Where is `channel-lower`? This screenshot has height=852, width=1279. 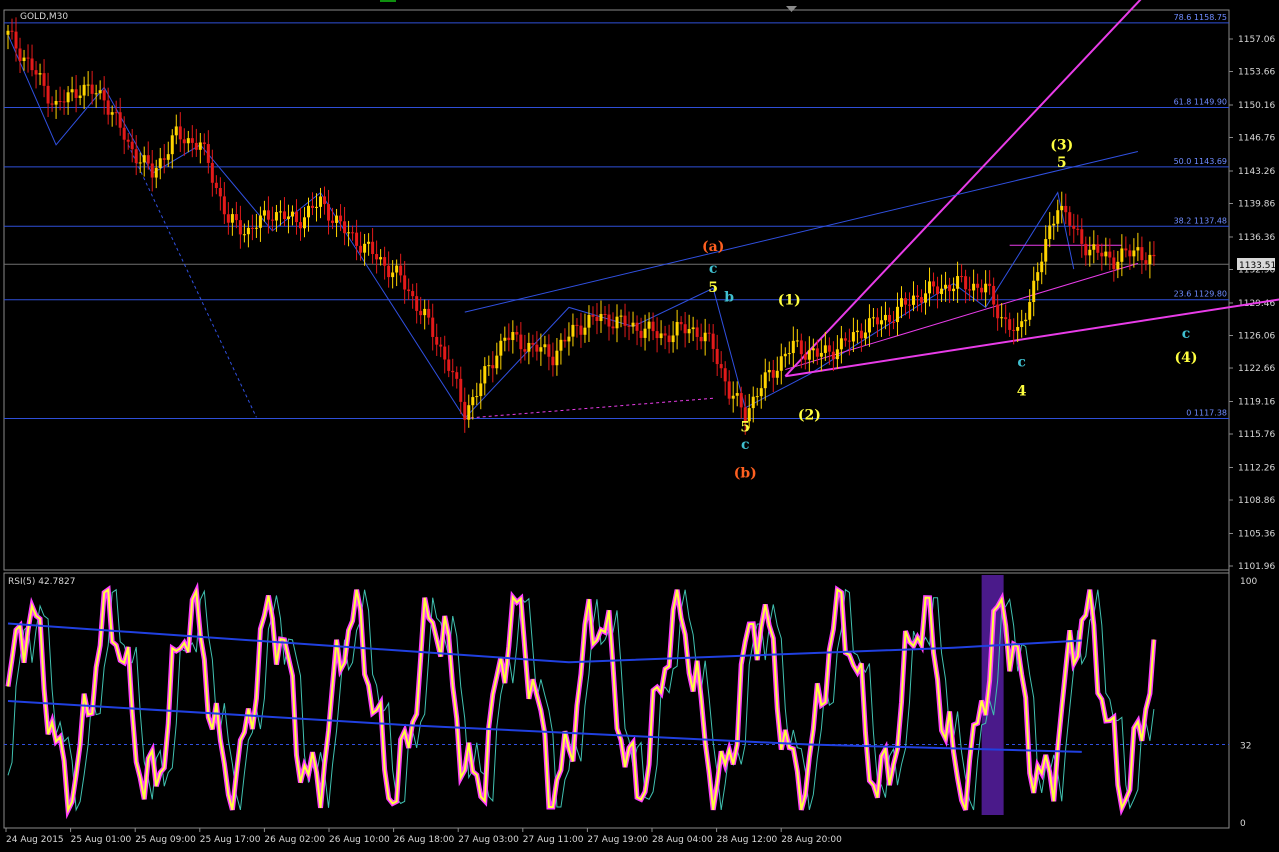 channel-lower is located at coordinates (1032, 338).